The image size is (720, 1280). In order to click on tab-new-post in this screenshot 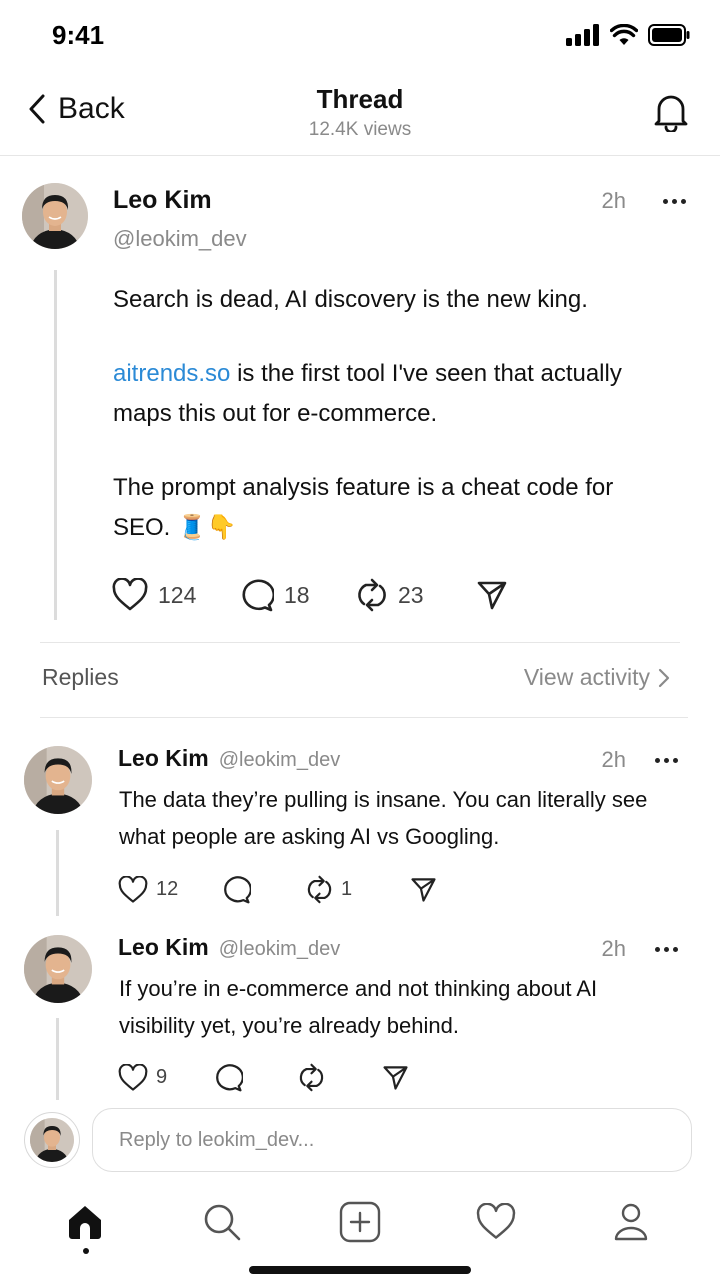, I will do `click(360, 1222)`.